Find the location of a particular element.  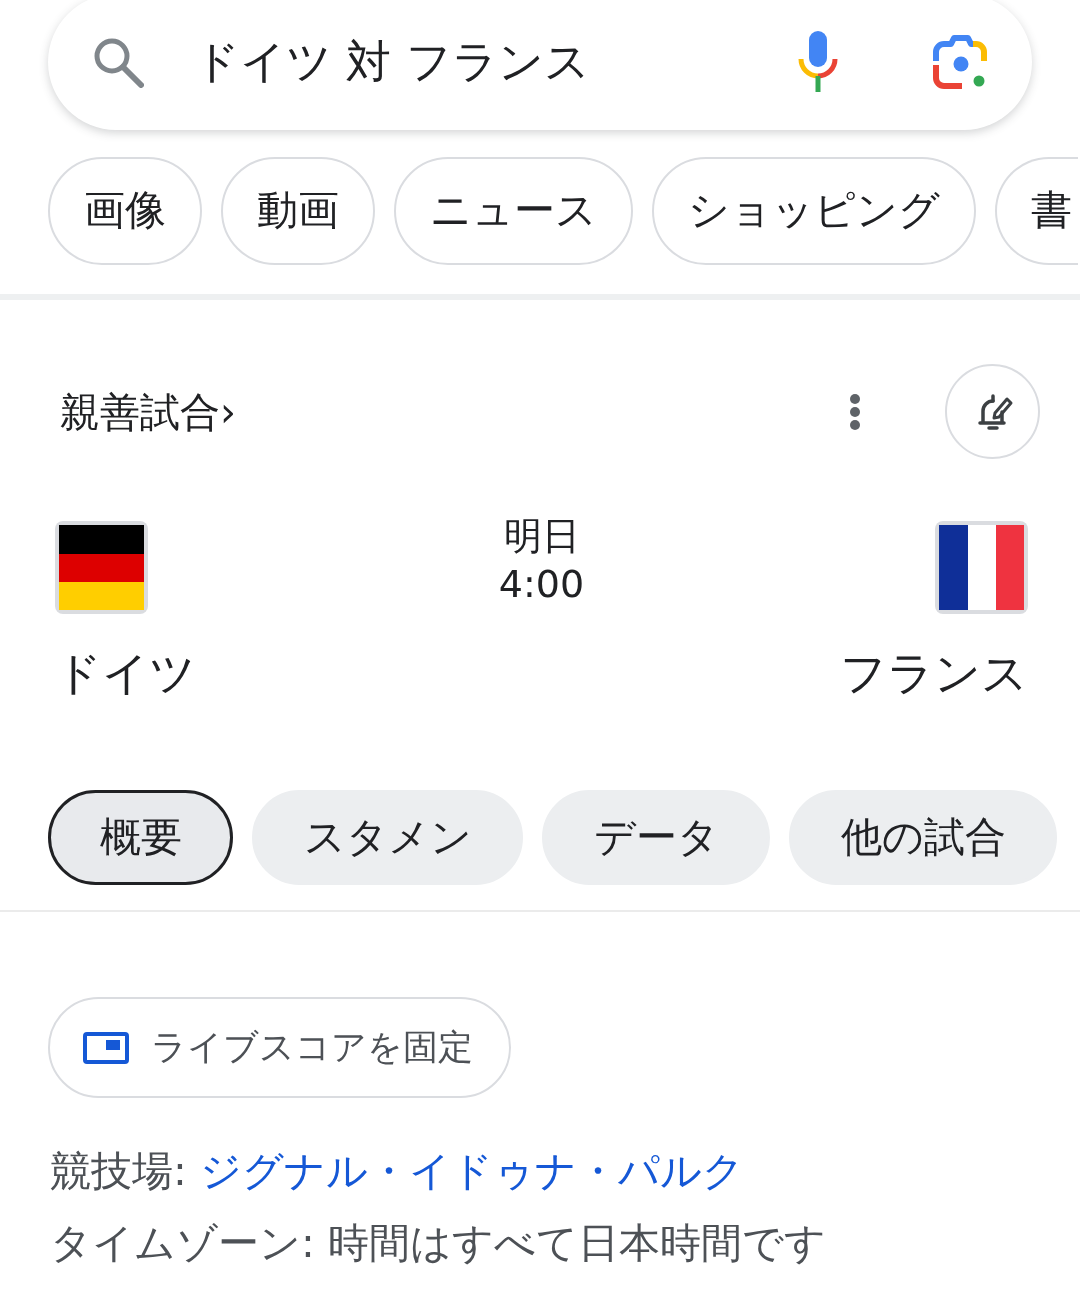

filter-chip: ニュース is located at coordinates (513, 211).